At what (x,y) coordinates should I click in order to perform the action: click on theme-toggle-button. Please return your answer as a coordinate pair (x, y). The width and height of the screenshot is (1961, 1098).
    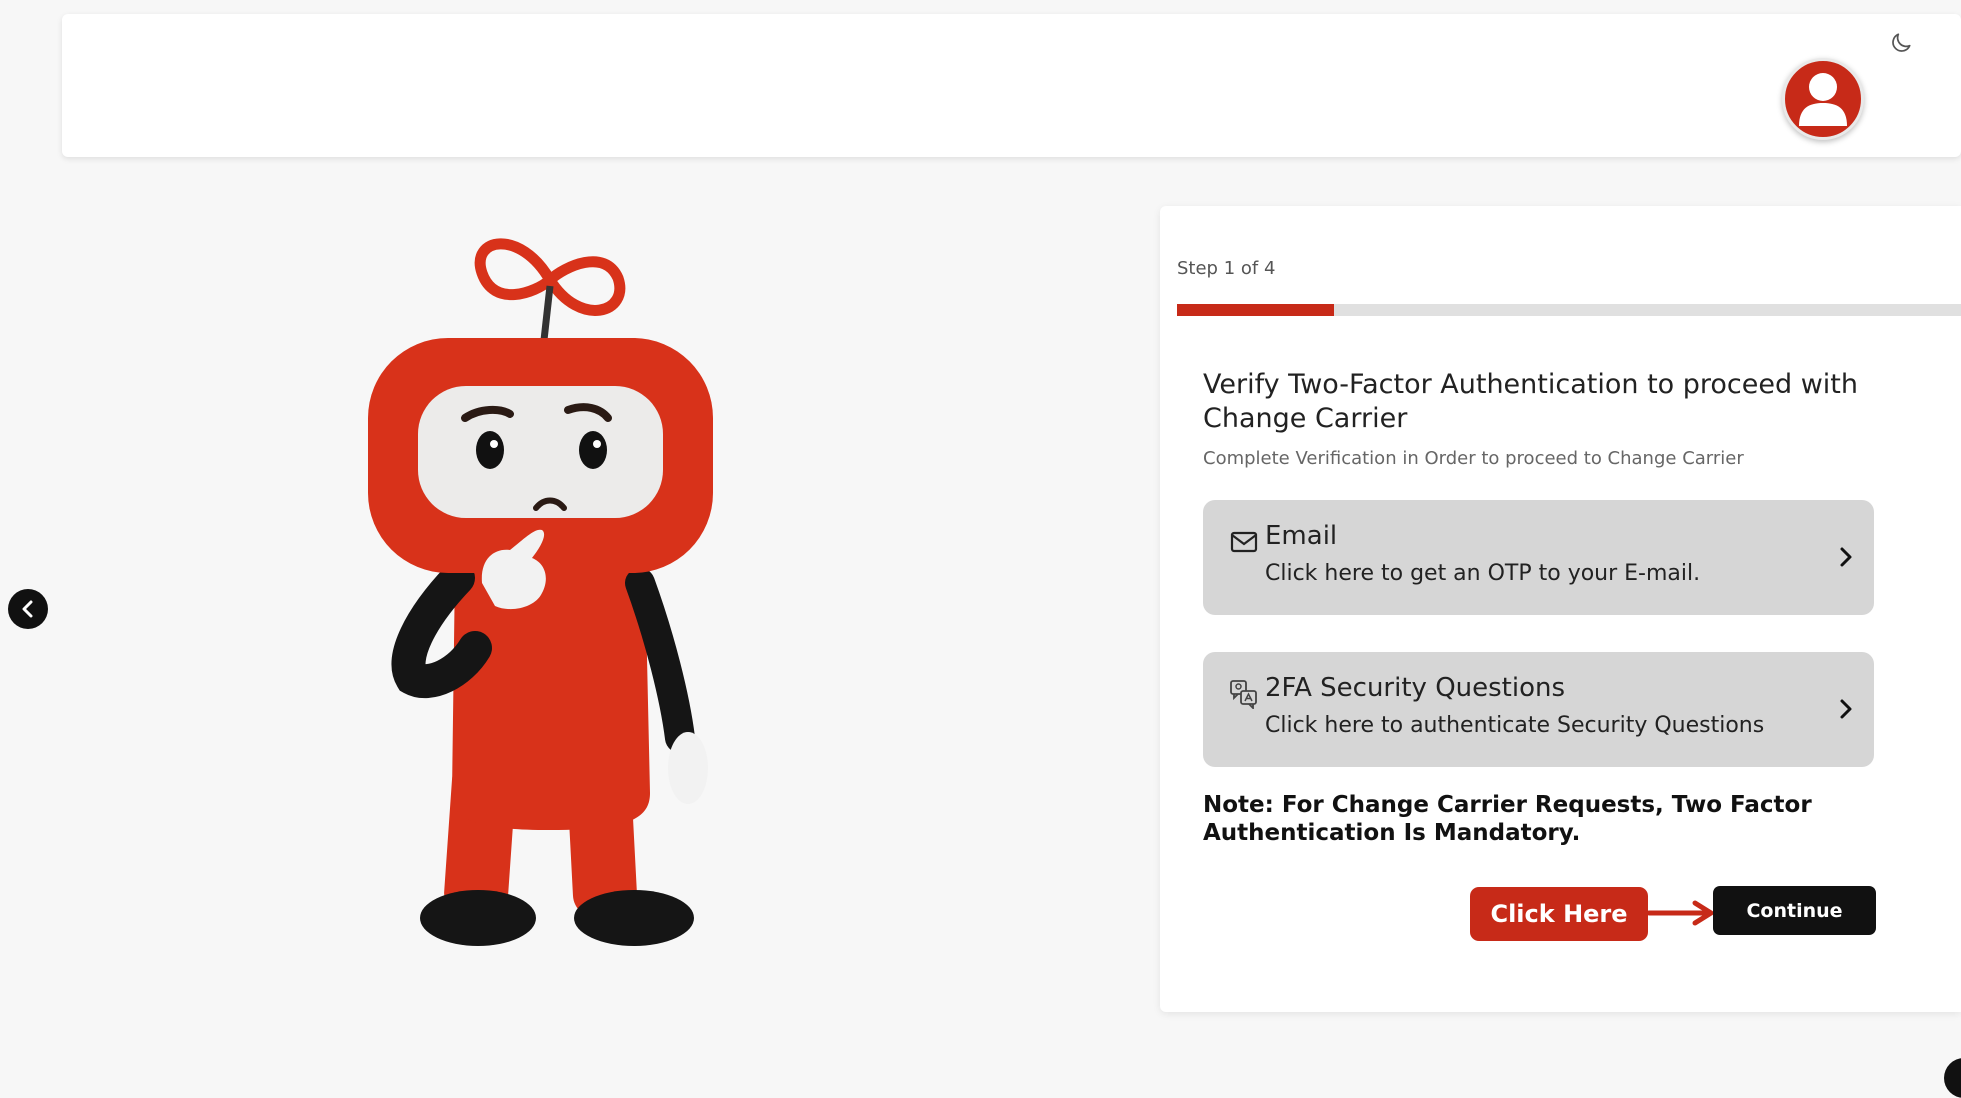
    Looking at the image, I should click on (1901, 43).